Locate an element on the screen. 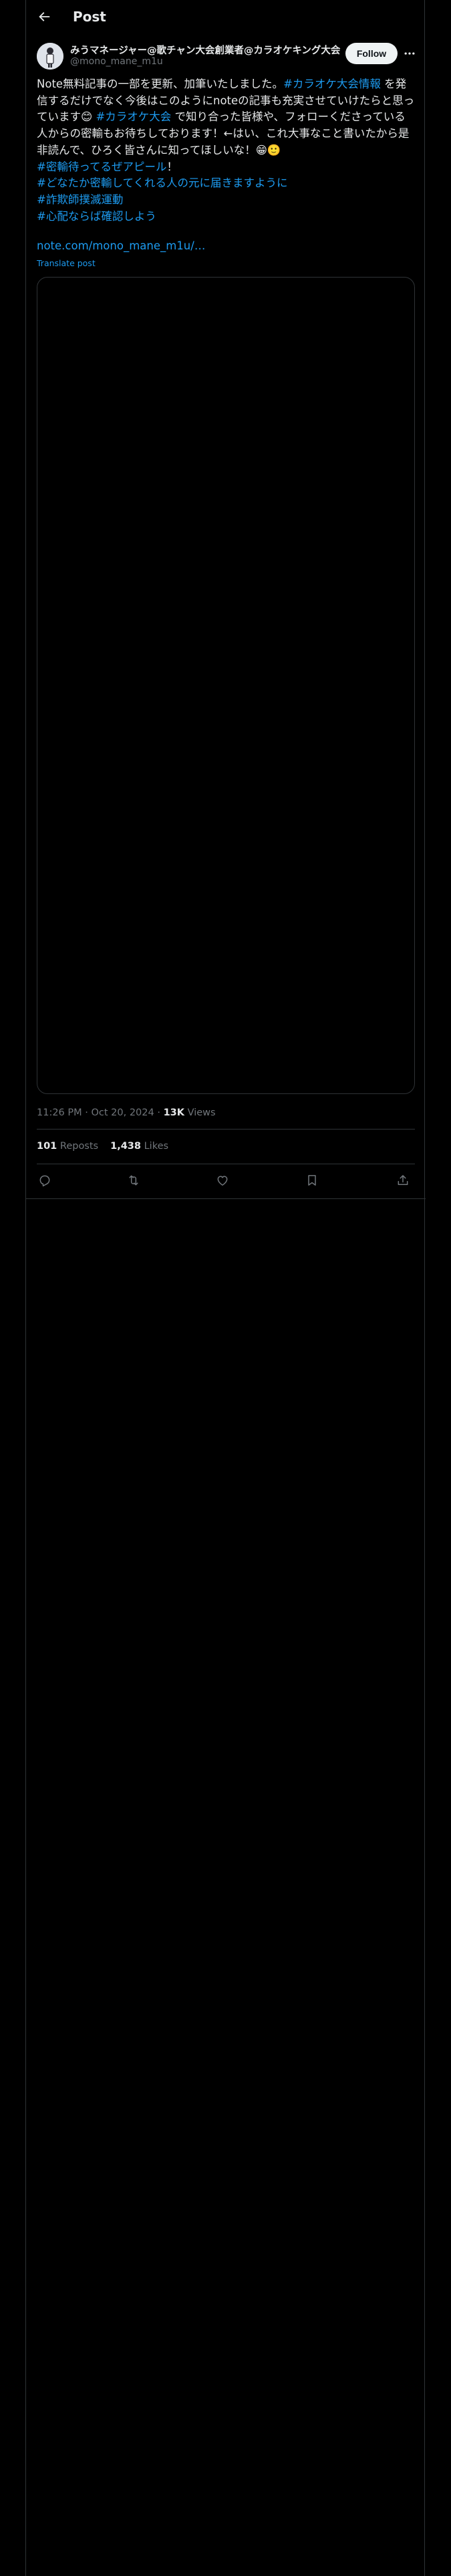  views-count: 13K is located at coordinates (173, 1112).